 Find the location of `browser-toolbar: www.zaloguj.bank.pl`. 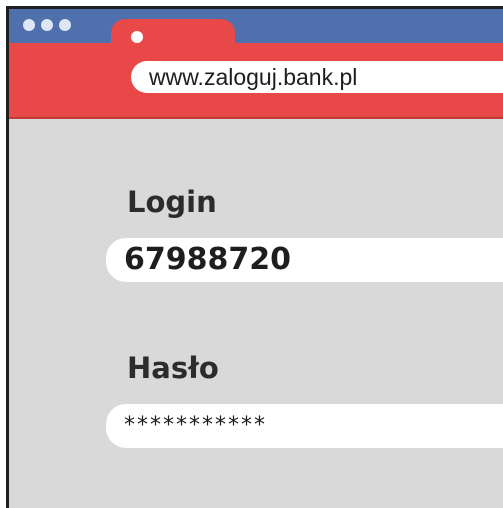

browser-toolbar: www.zaloguj.bank.pl is located at coordinates (256, 81).